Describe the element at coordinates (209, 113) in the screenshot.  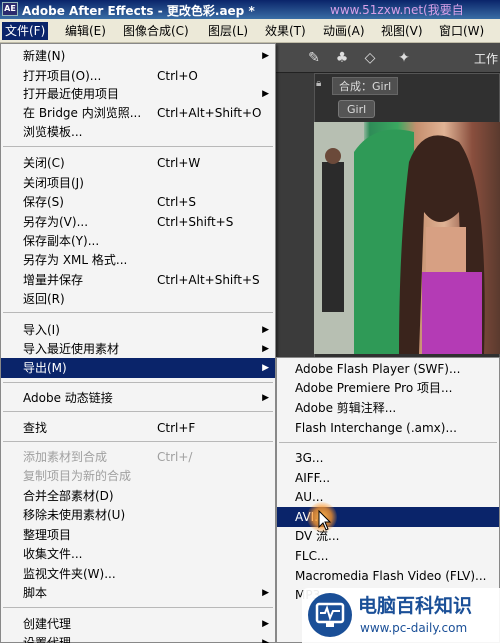
I see `menu-item-shortcut: Ctrl+Alt+Shift+O` at that location.